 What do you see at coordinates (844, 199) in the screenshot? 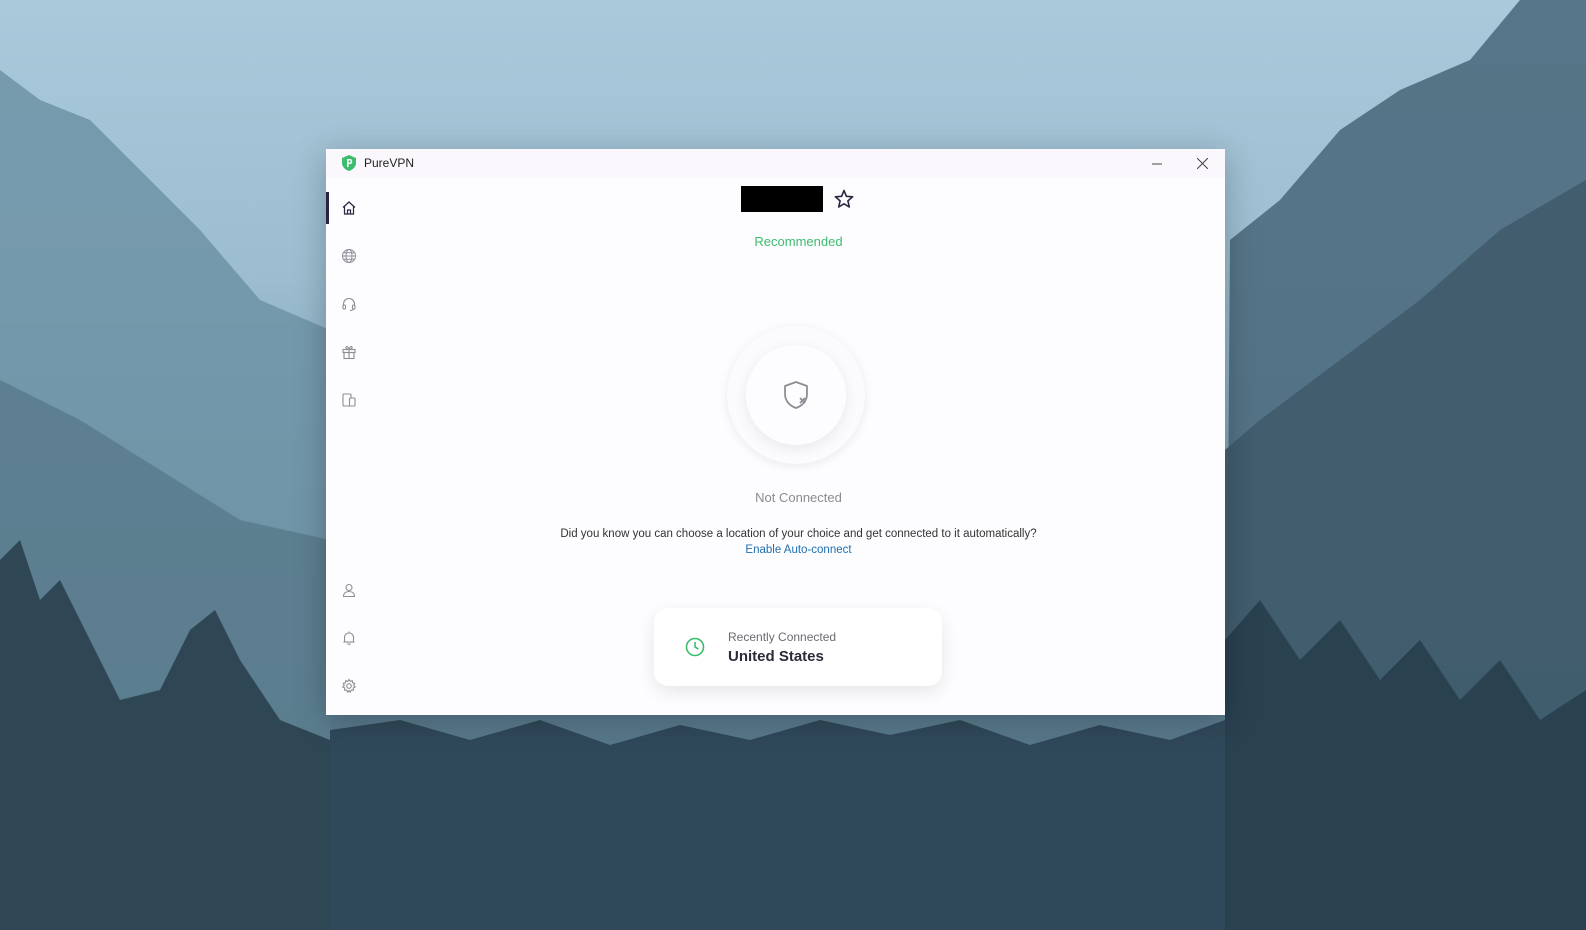
I see `favorite-star-icon` at bounding box center [844, 199].